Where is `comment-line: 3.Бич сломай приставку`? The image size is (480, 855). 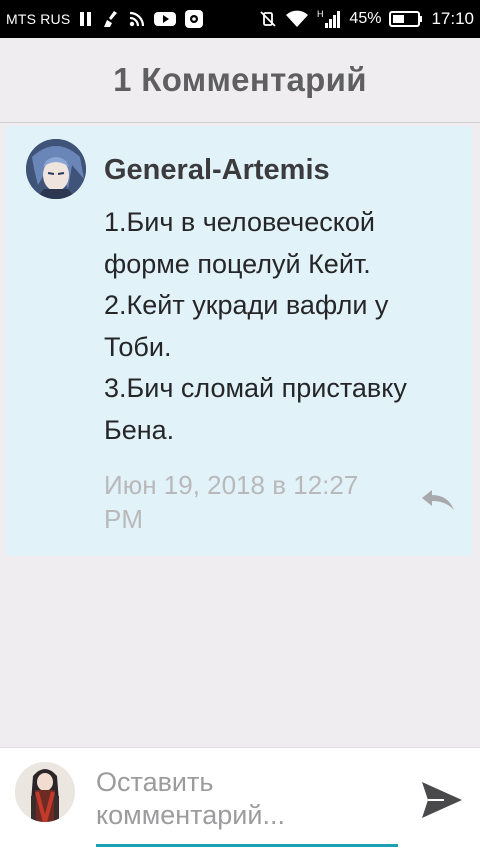 comment-line: 3.Бич сломай приставку is located at coordinates (255, 388).